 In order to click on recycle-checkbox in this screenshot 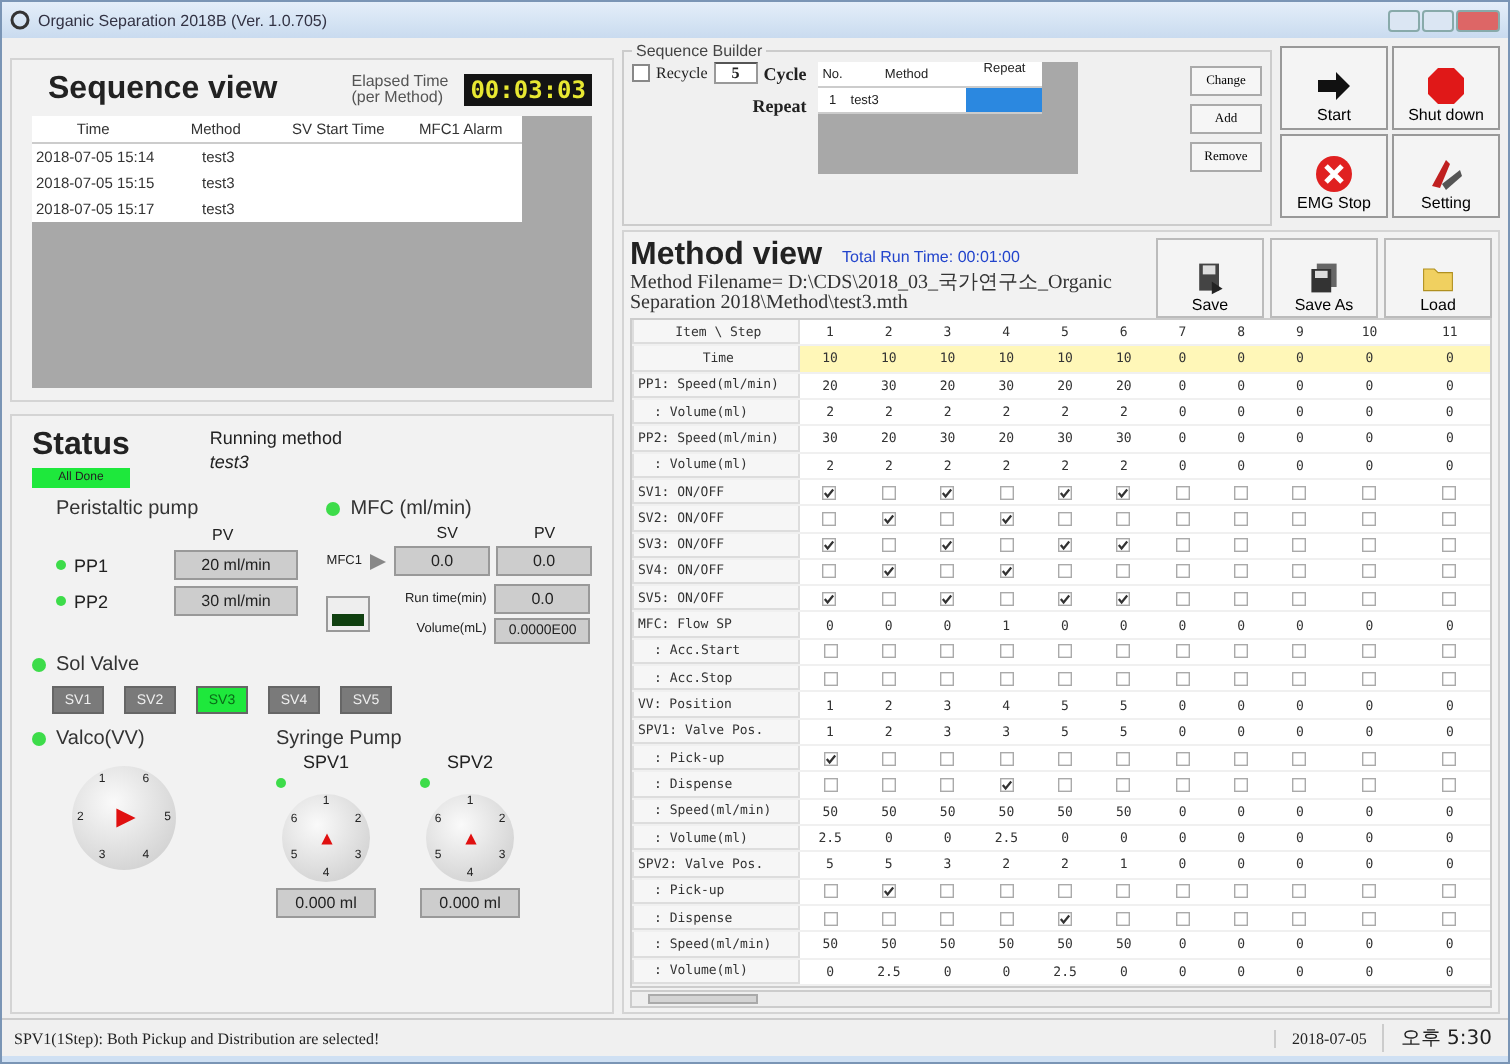, I will do `click(641, 73)`.